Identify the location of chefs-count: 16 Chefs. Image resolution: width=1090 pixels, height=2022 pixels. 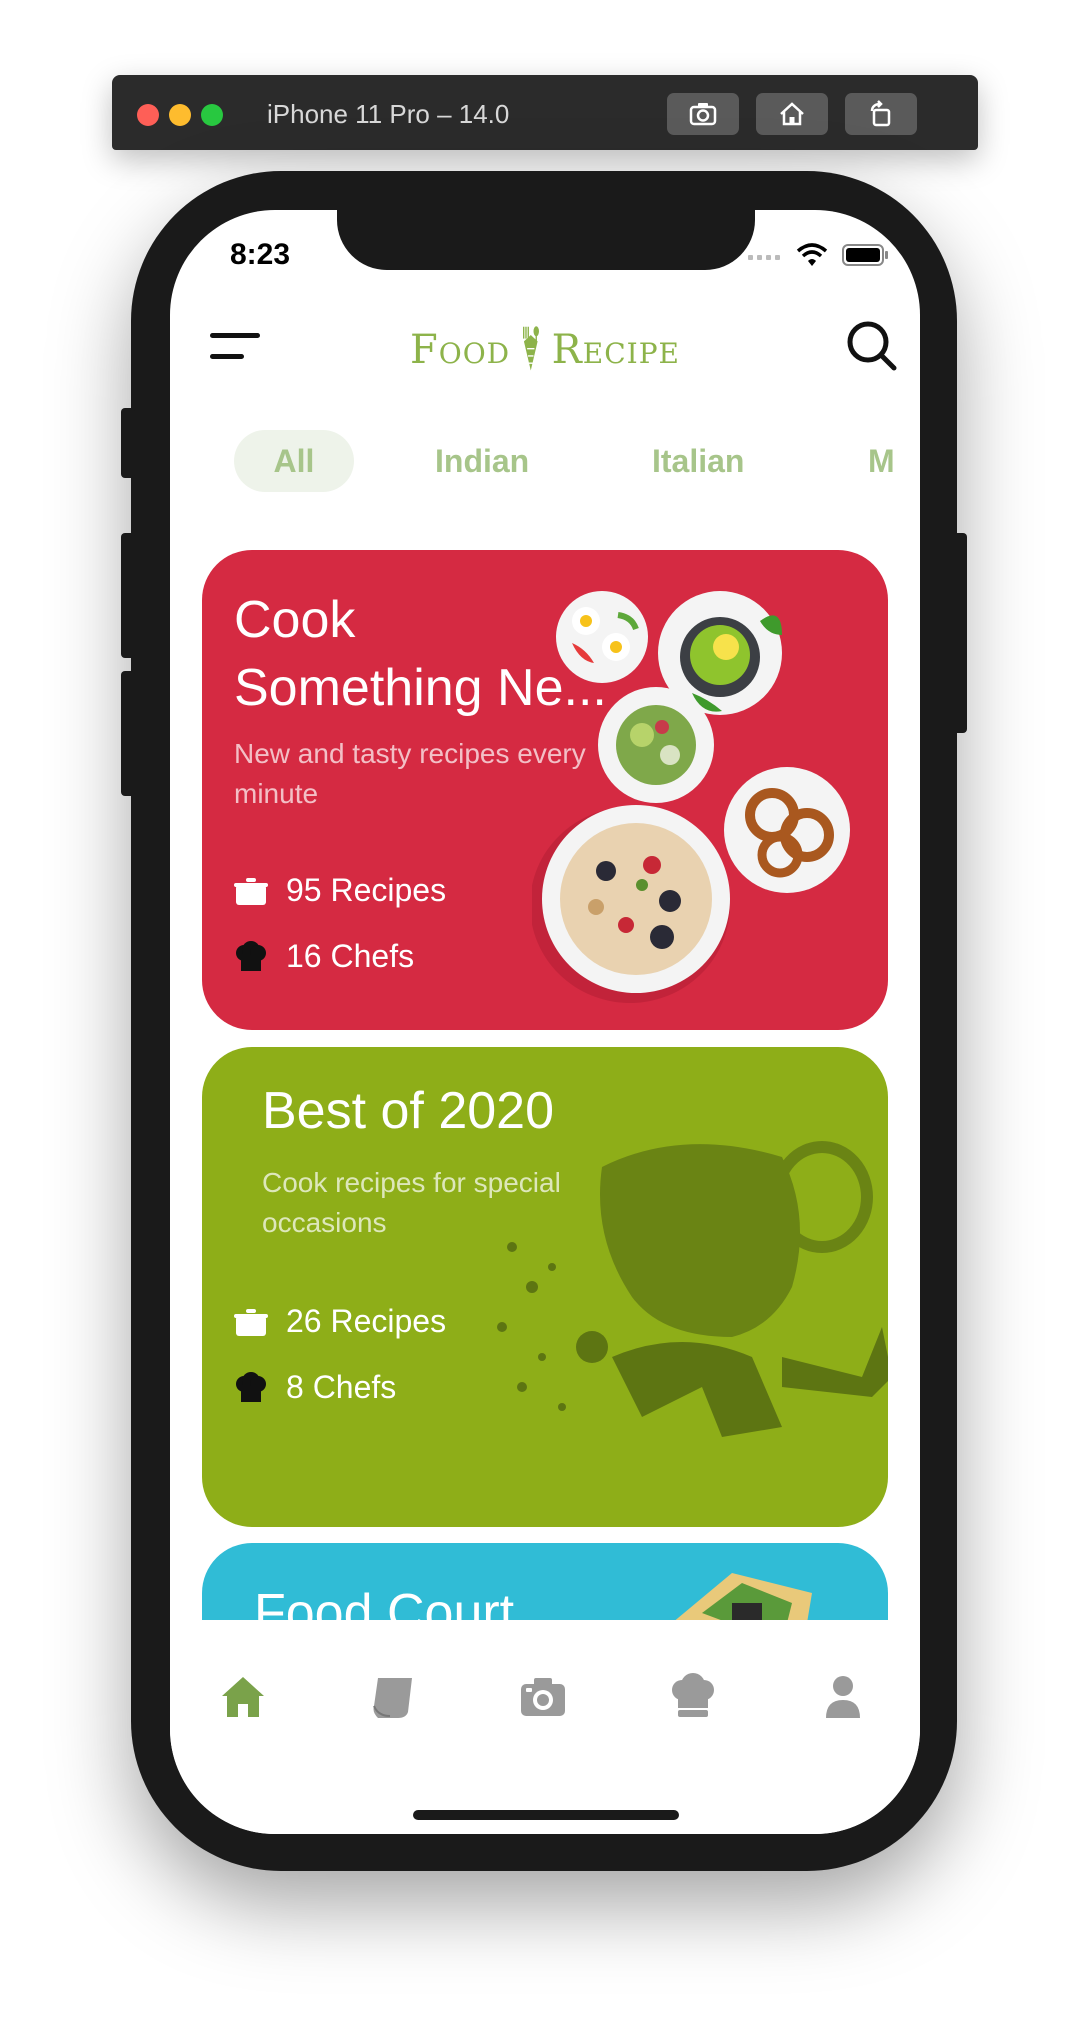
(324, 956).